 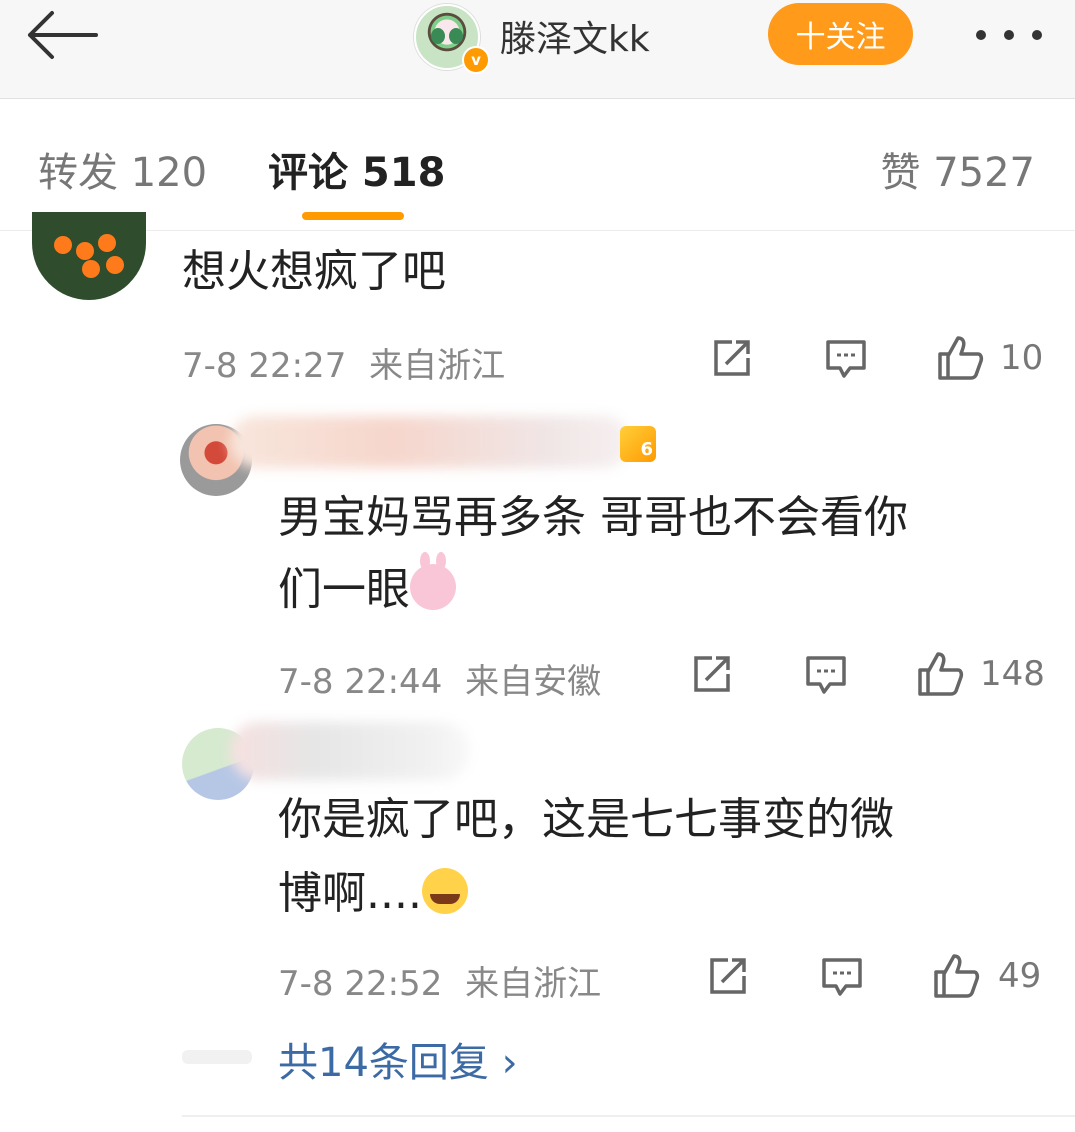 I want to click on comment-text-line: 你是疯了吧，这是七七事变的微, so click(x=586, y=819).